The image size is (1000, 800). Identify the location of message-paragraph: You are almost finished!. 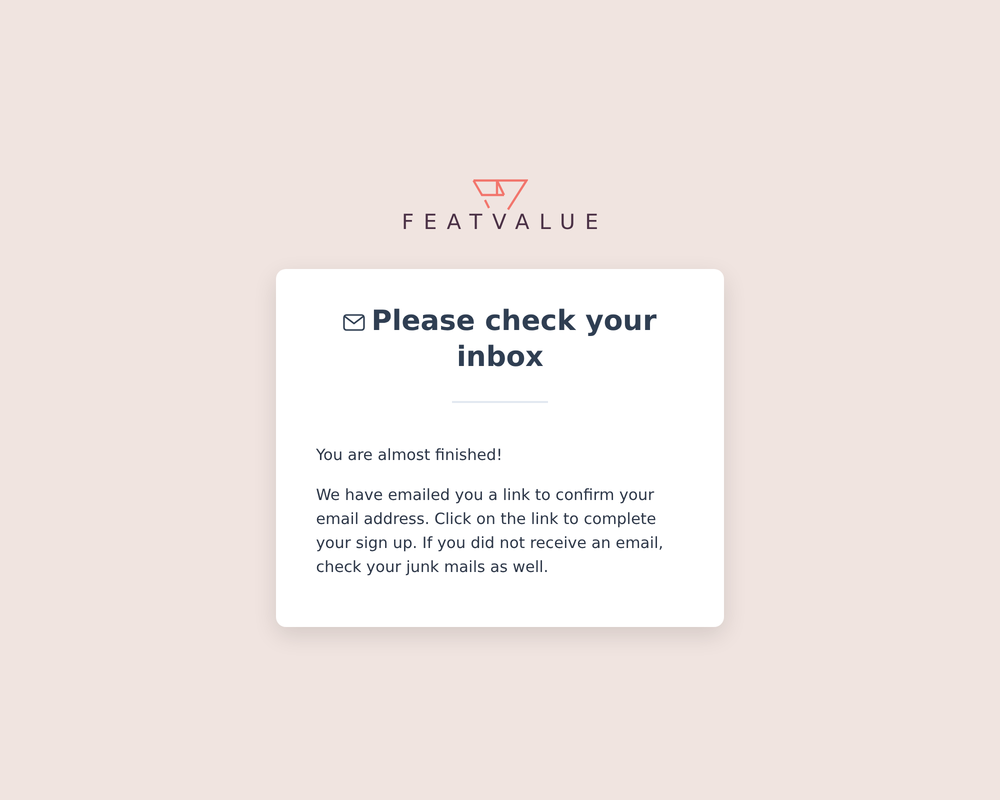
(410, 455).